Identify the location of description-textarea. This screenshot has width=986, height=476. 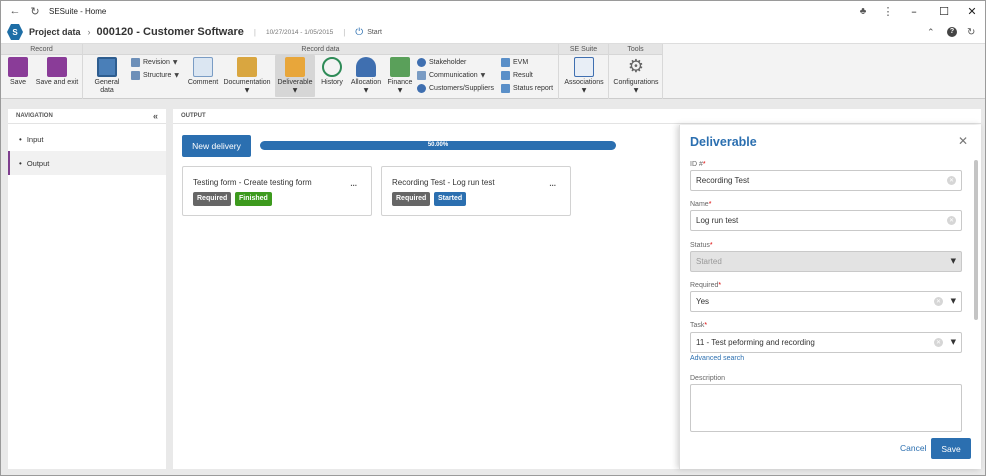
(826, 408).